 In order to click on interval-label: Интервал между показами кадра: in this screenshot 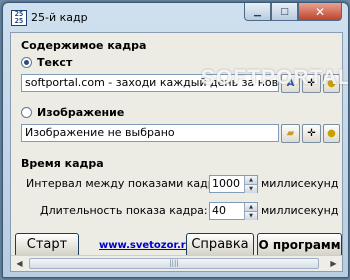, I will do `click(126, 183)`.